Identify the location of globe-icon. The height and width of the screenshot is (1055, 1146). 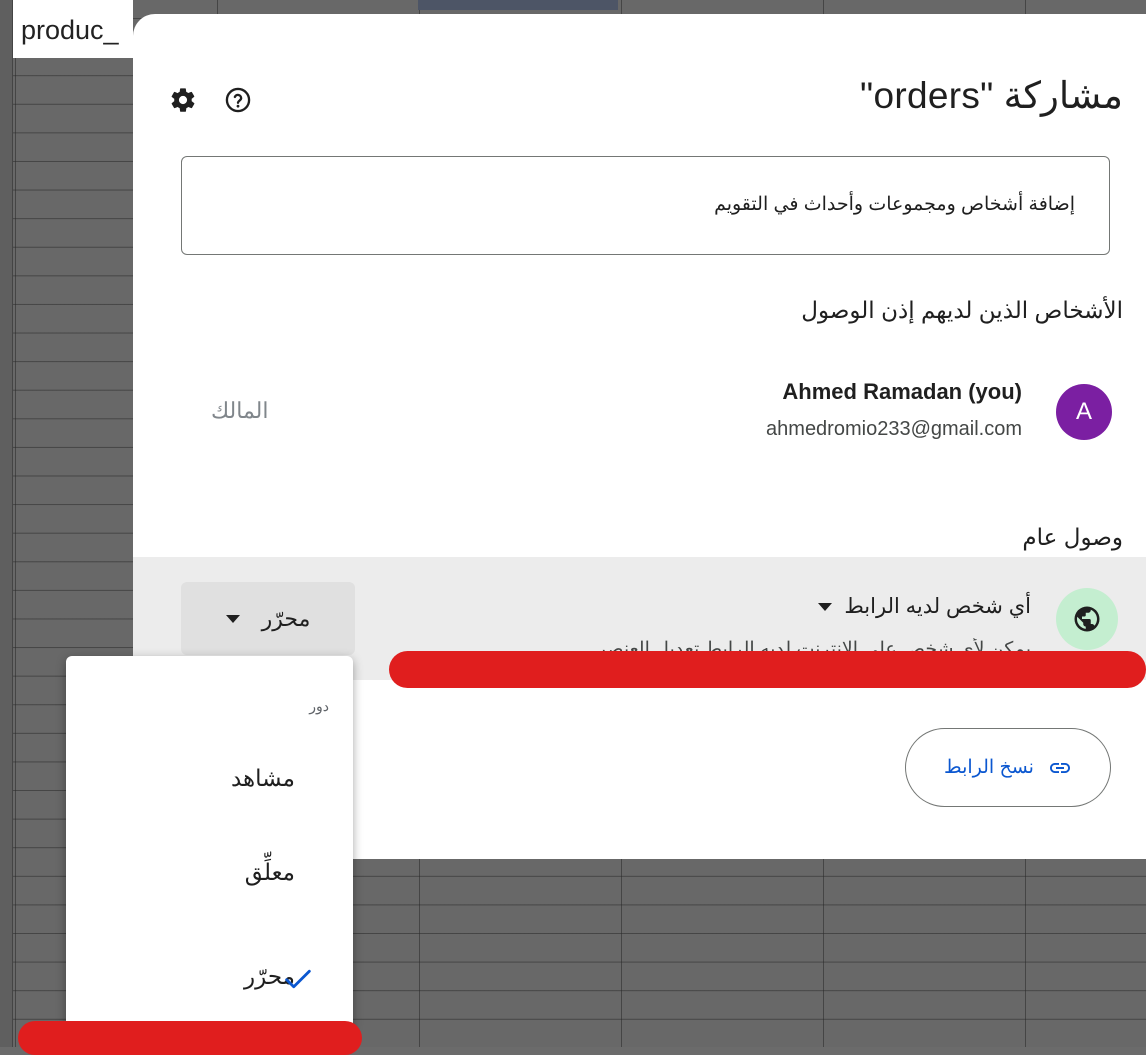
(1087, 619).